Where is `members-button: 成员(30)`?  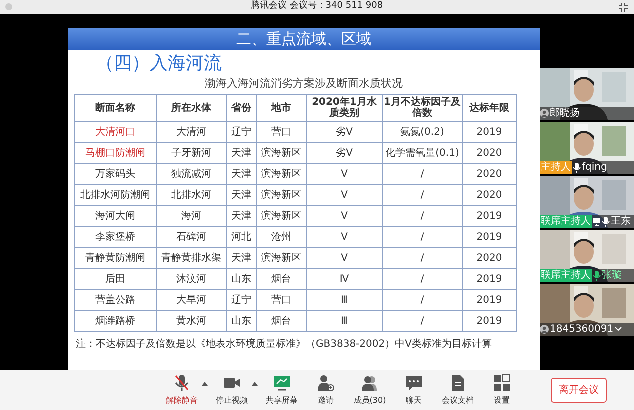
members-button: 成员(30) is located at coordinates (370, 390).